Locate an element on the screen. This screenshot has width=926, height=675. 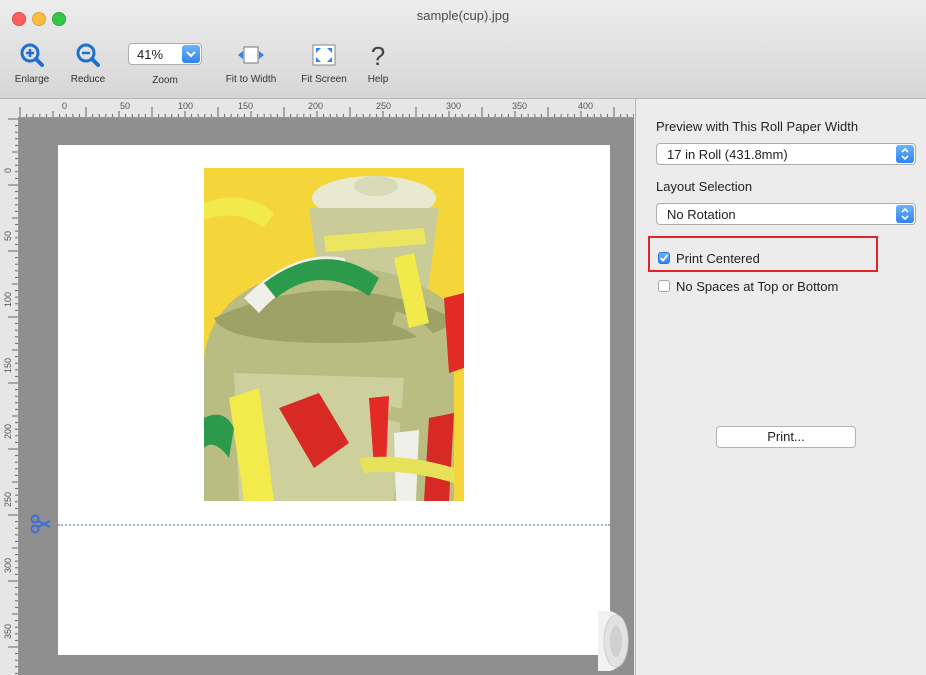
help-label: Help is located at coordinates (378, 79).